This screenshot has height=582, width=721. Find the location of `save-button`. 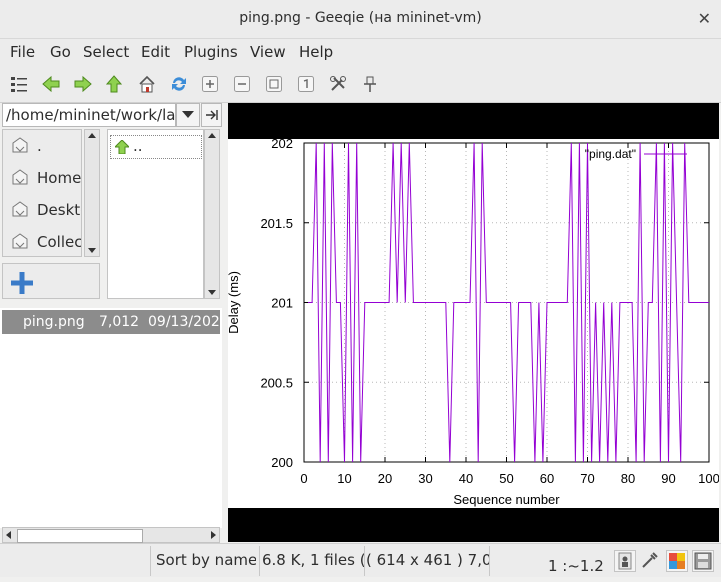

save-button is located at coordinates (703, 561).